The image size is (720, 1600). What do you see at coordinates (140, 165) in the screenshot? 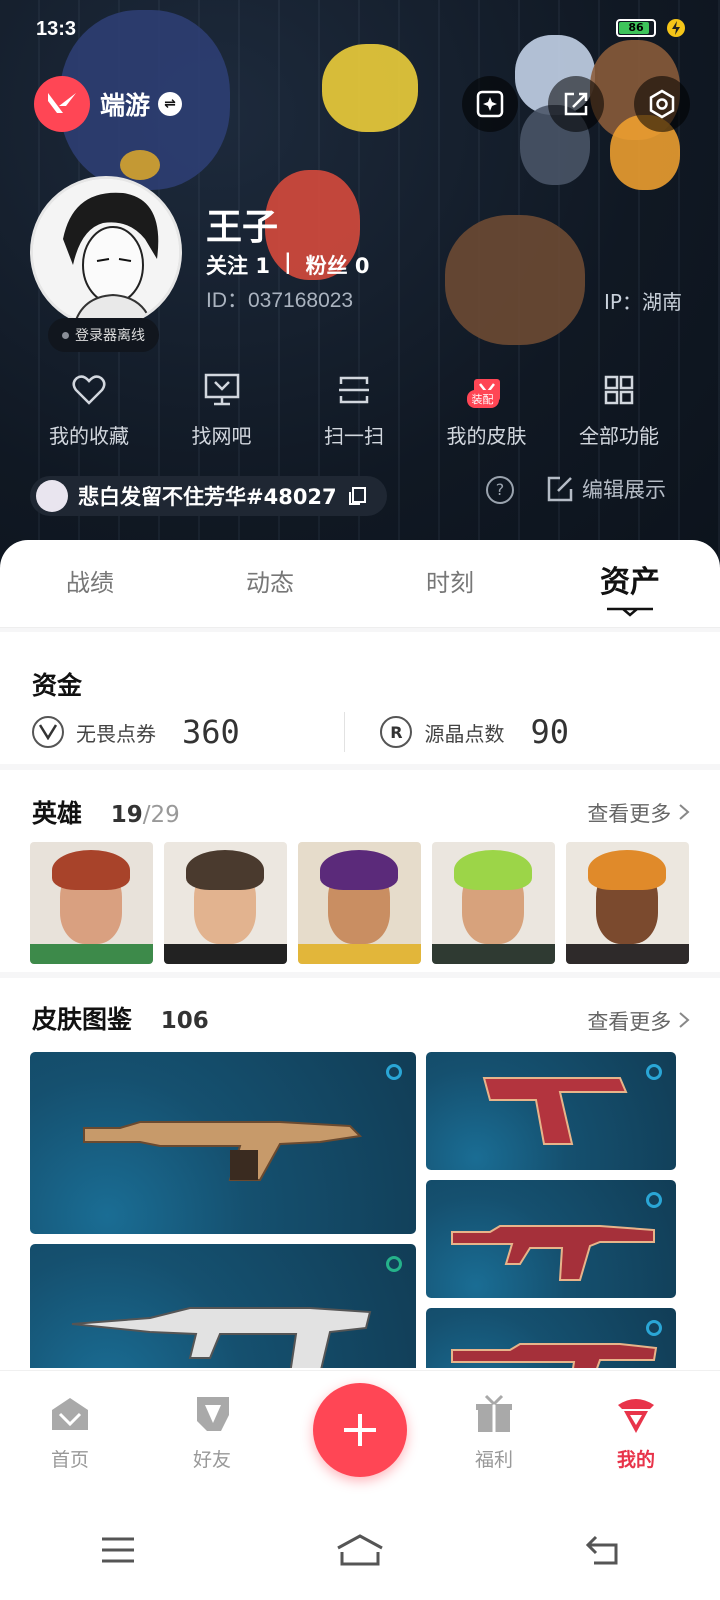
I see `sticker-coin` at bounding box center [140, 165].